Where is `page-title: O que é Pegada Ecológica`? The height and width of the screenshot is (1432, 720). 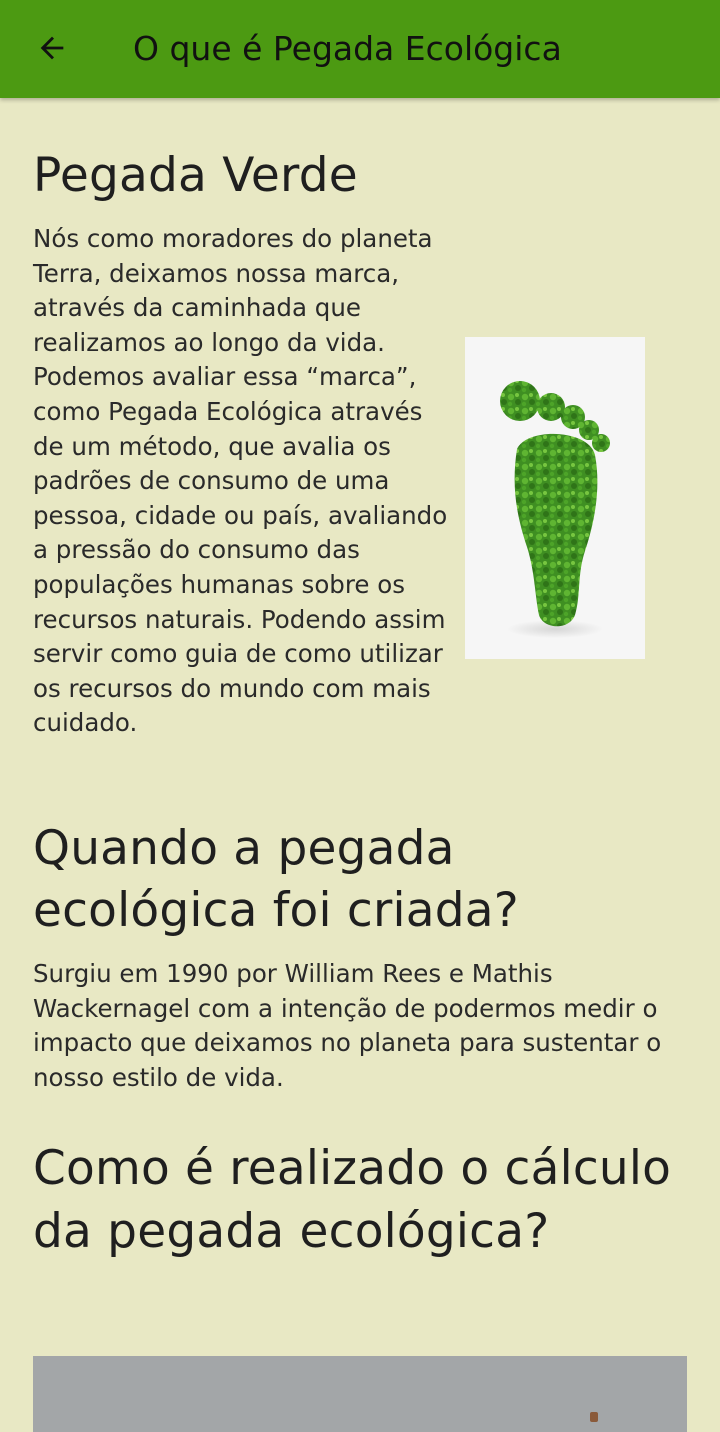
page-title: O que é Pegada Ecológica is located at coordinates (347, 48).